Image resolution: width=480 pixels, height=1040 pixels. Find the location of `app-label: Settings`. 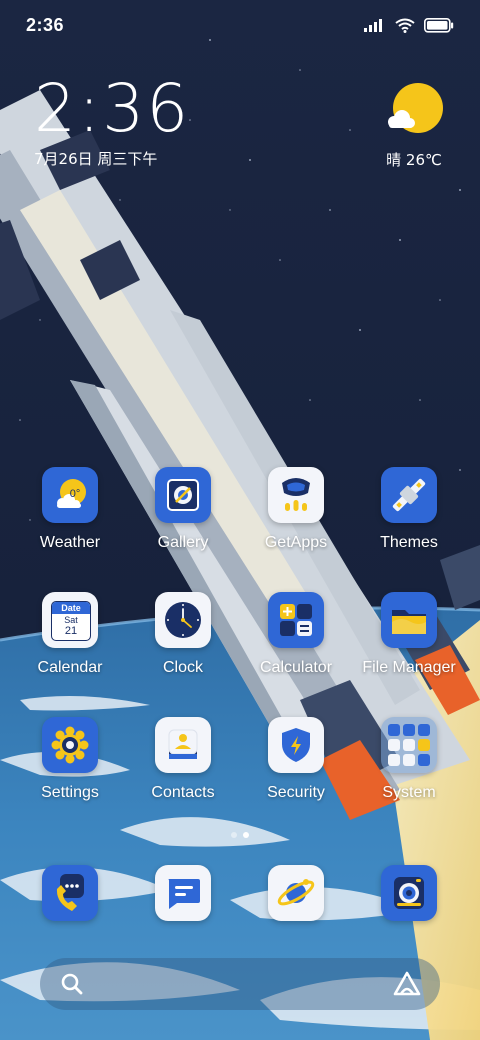

app-label: Settings is located at coordinates (70, 792).